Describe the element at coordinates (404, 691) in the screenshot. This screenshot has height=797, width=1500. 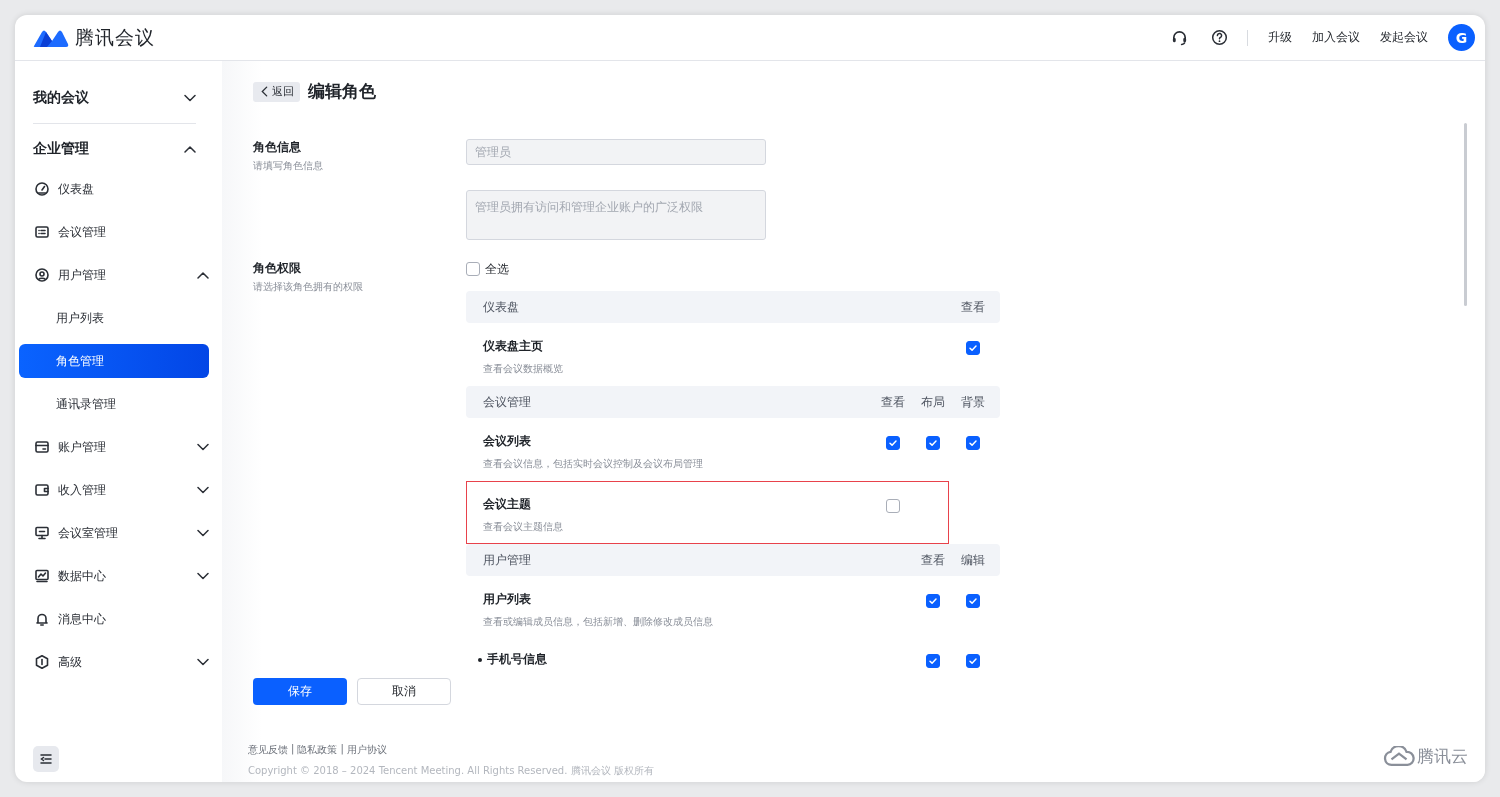
I see `cancel-button: 取消` at that location.